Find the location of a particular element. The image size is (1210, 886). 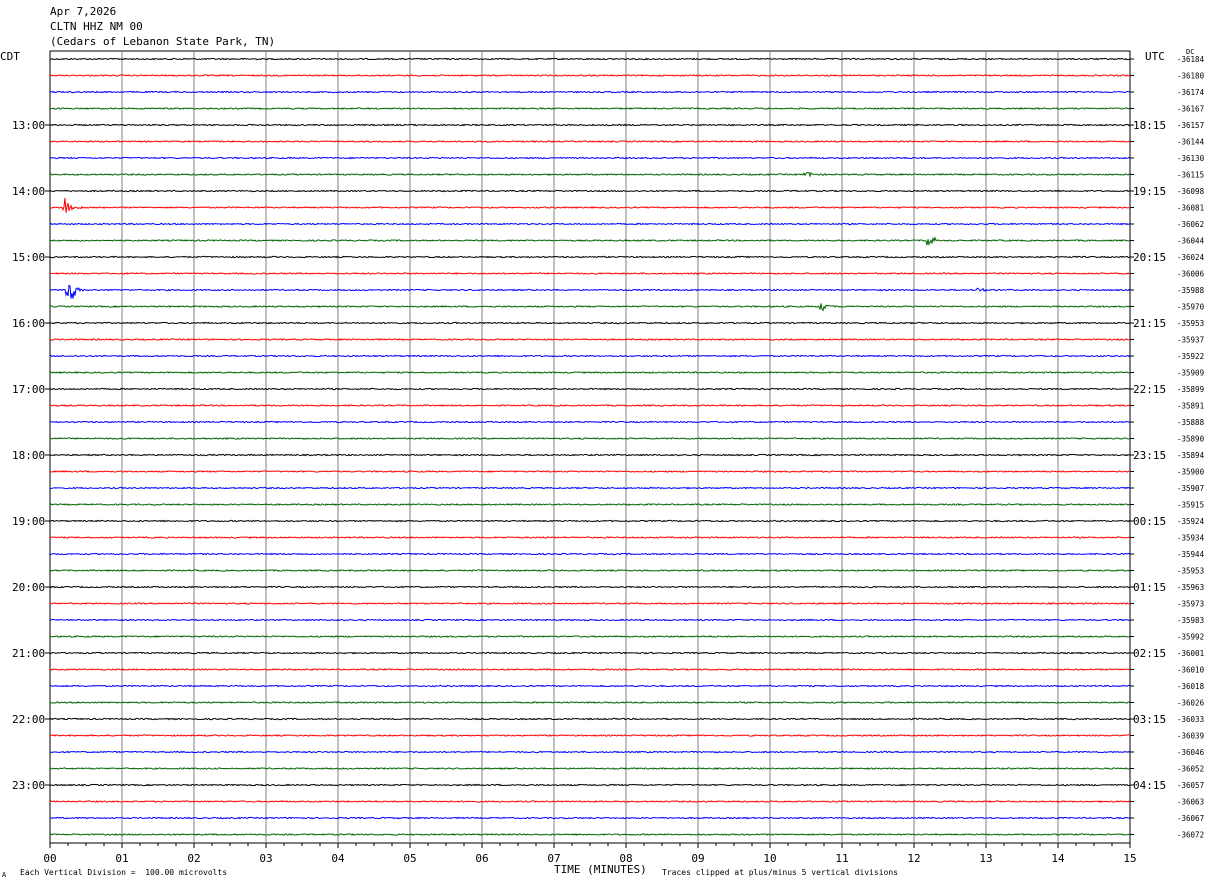

dc-offset-label: -36018 is located at coordinates (1191, 686).